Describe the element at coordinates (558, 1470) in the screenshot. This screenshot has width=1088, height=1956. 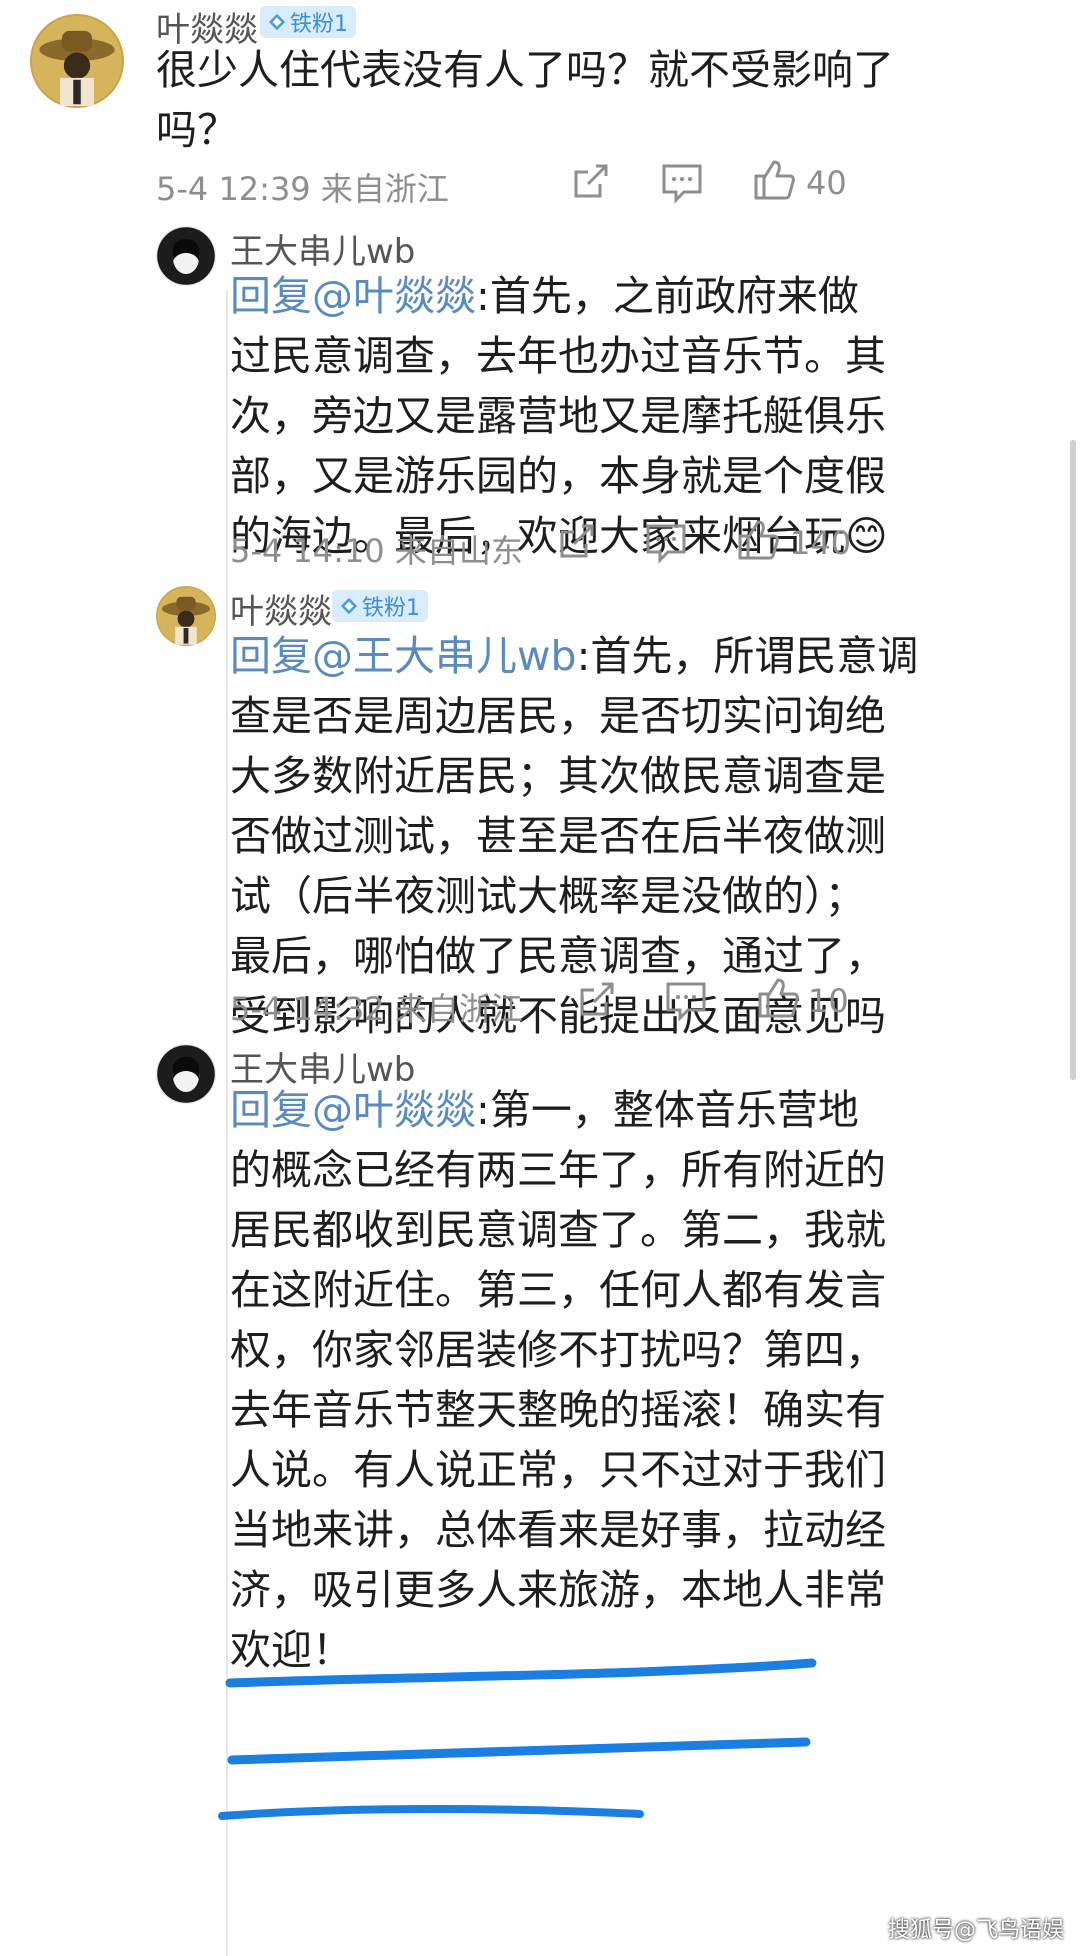
I see `reply-text-line: 人说。有人说正常，只不过对于我们` at that location.